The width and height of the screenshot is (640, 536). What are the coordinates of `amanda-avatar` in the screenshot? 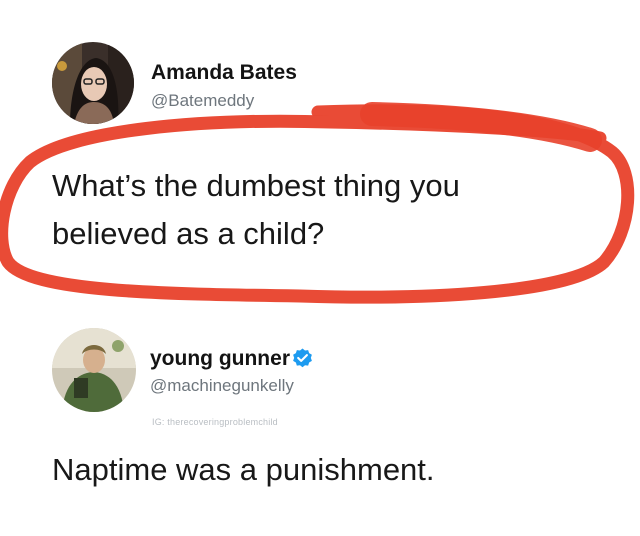 It's located at (93, 83).